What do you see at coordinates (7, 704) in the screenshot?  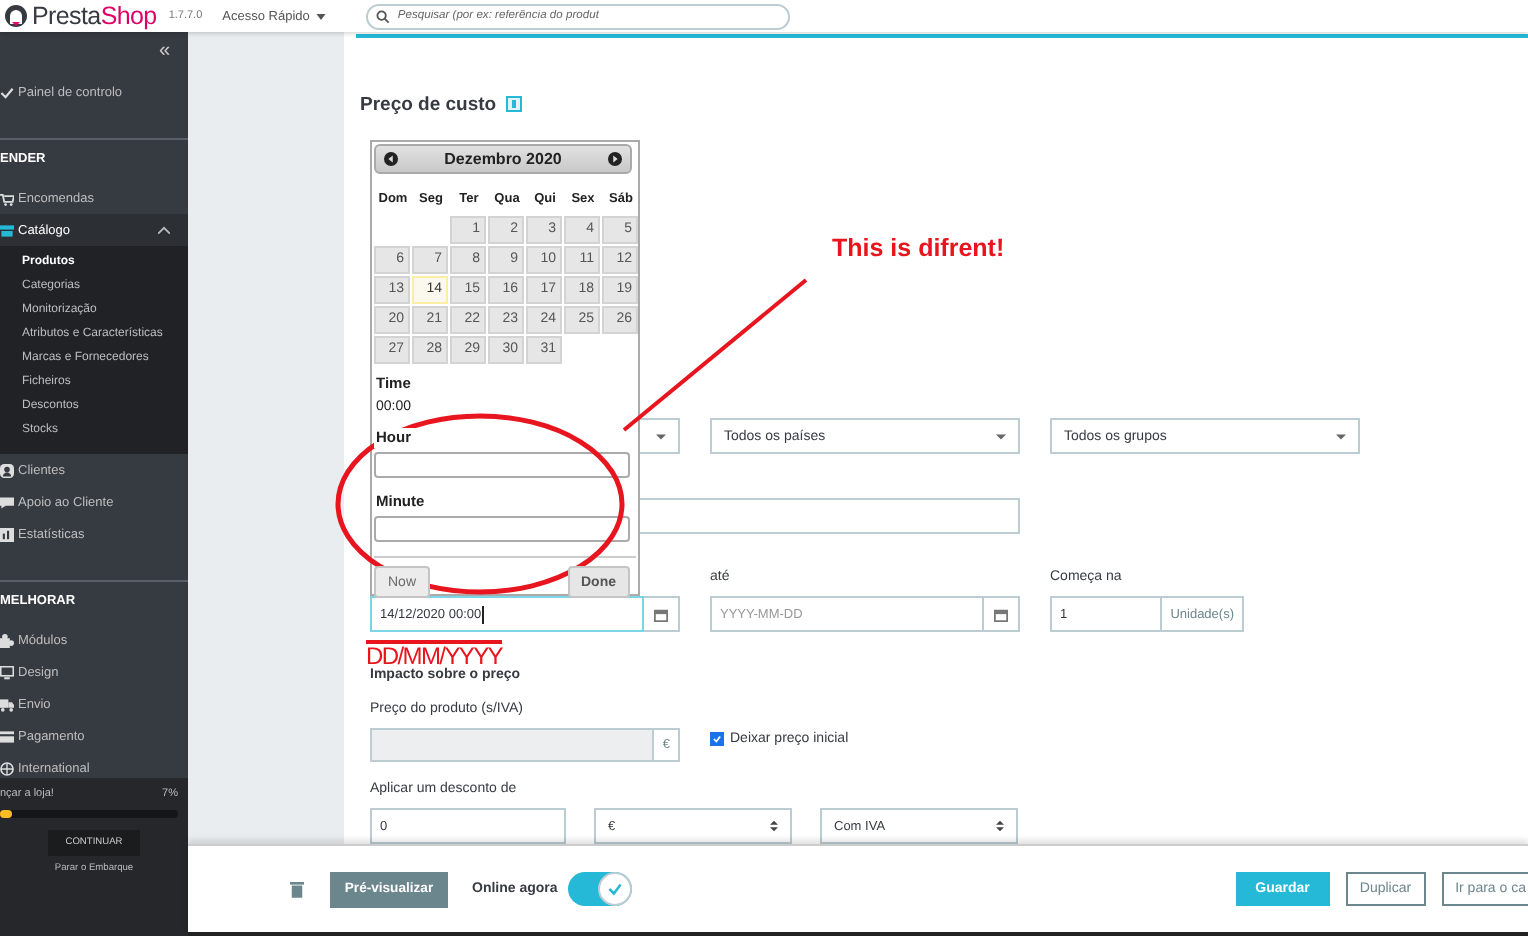 I see `truck-icon` at bounding box center [7, 704].